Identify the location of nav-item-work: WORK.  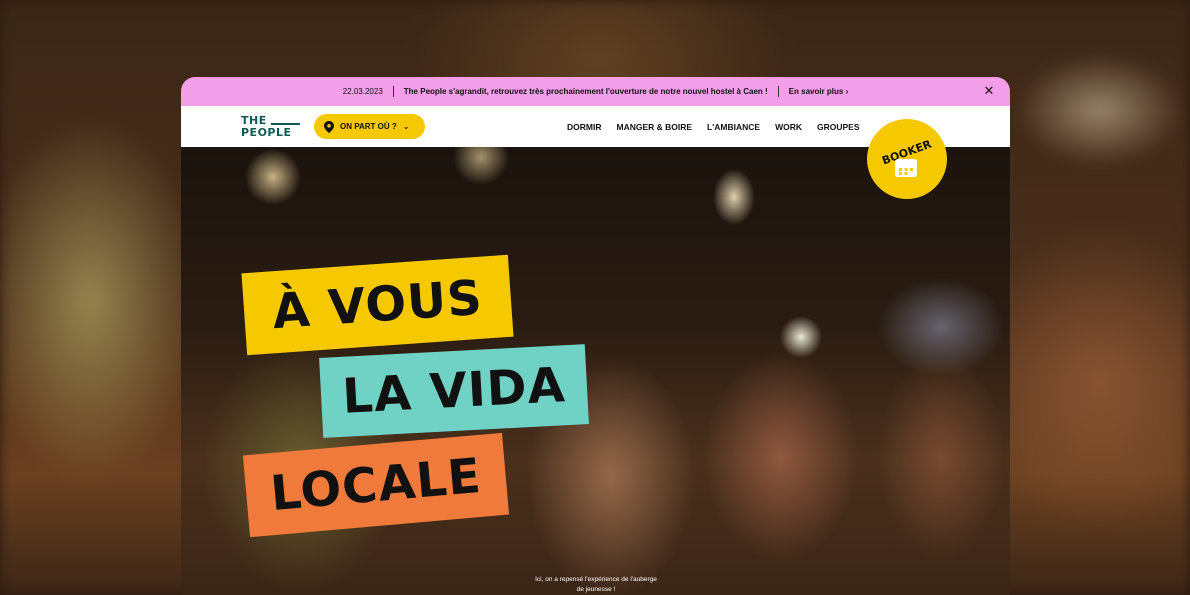
(788, 127).